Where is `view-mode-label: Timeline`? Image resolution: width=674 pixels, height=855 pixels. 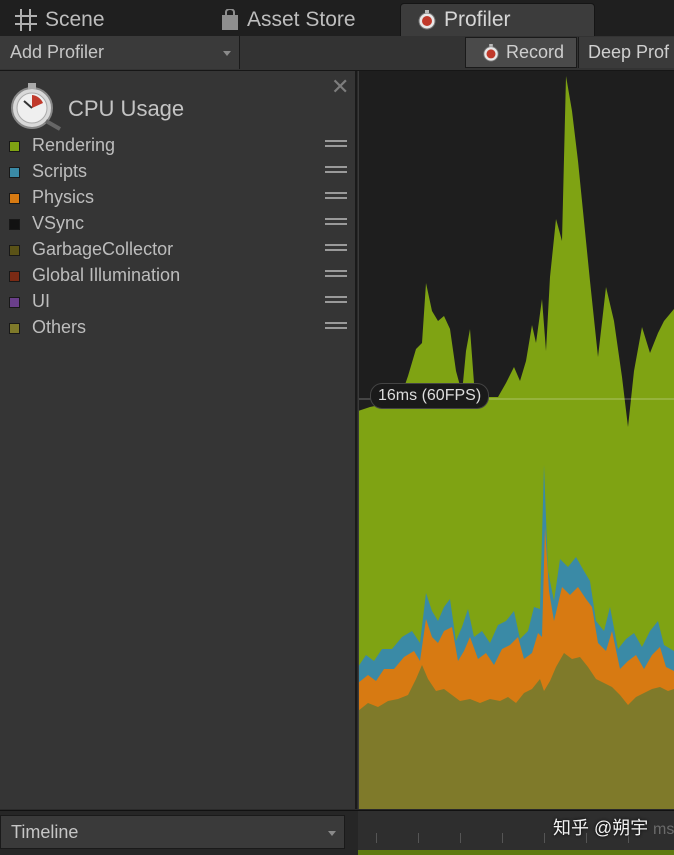 view-mode-label: Timeline is located at coordinates (45, 831).